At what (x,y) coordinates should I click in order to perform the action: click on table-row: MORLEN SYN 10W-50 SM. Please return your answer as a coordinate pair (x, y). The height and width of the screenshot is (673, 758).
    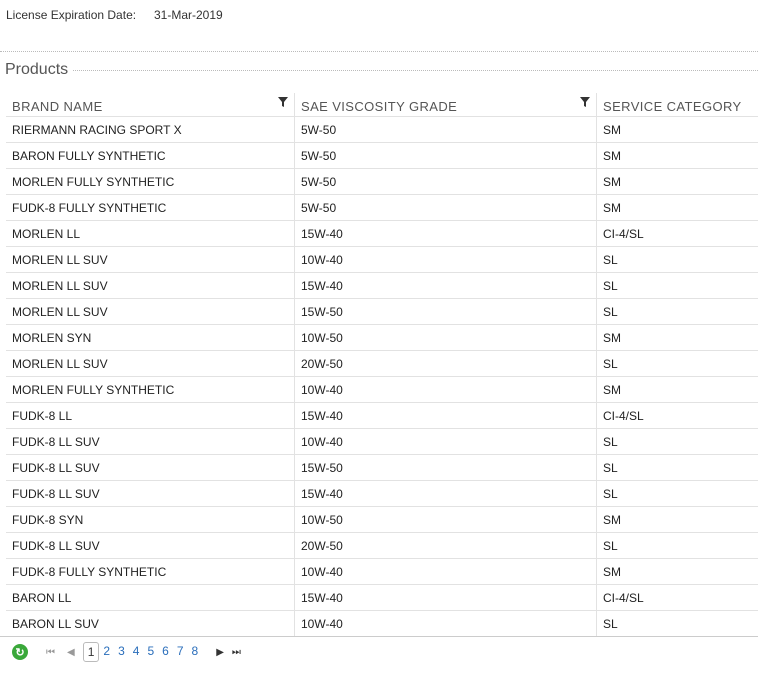
    Looking at the image, I should click on (382, 338).